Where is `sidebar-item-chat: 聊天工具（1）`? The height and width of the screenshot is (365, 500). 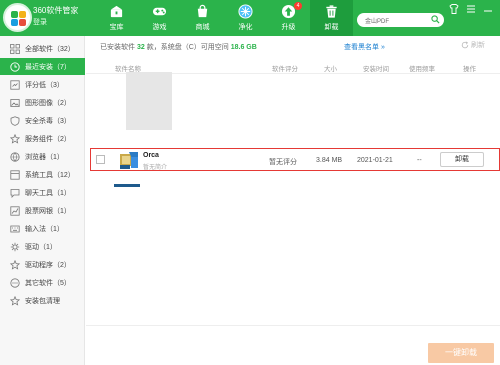 sidebar-item-chat: 聊天工具（1） is located at coordinates (42, 192).